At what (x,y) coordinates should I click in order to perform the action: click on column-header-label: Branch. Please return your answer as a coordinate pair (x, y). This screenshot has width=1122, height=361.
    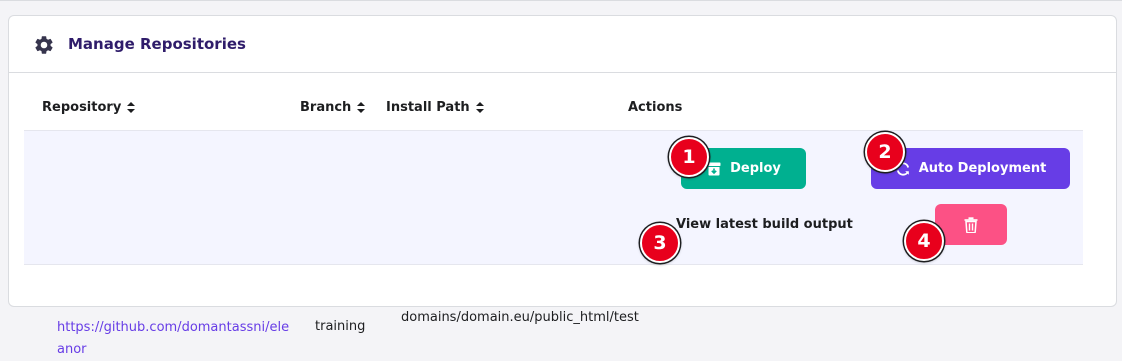
    Looking at the image, I should click on (326, 107).